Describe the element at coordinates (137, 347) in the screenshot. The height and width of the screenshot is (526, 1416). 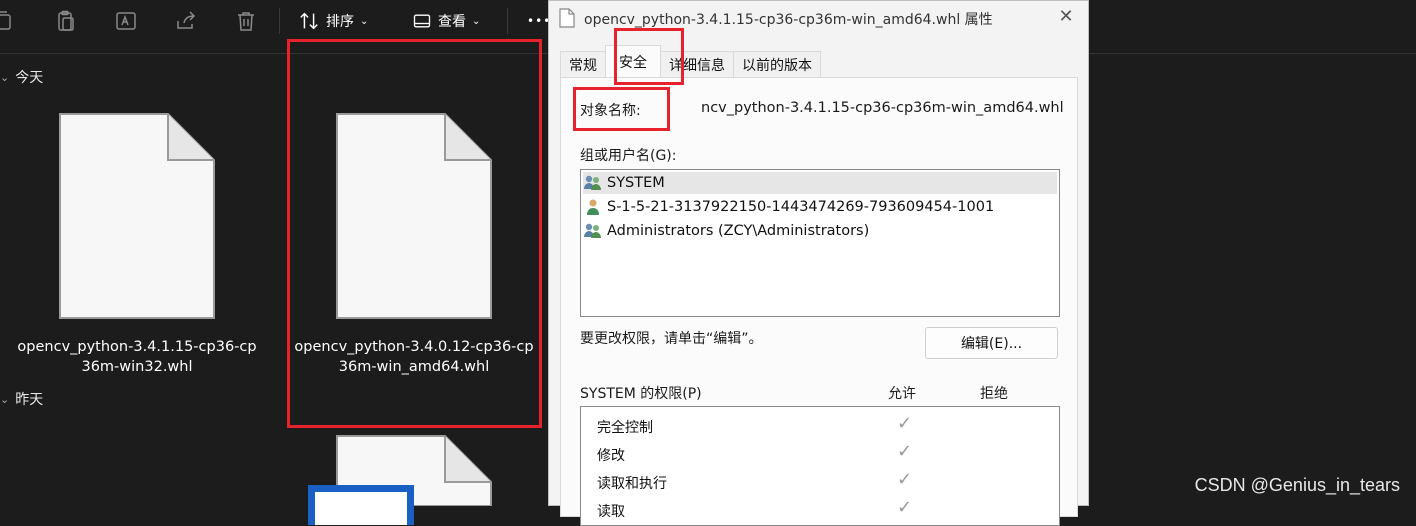
I see `file-name-line: opencv_python-3.4.1.15-cp36-cp` at that location.